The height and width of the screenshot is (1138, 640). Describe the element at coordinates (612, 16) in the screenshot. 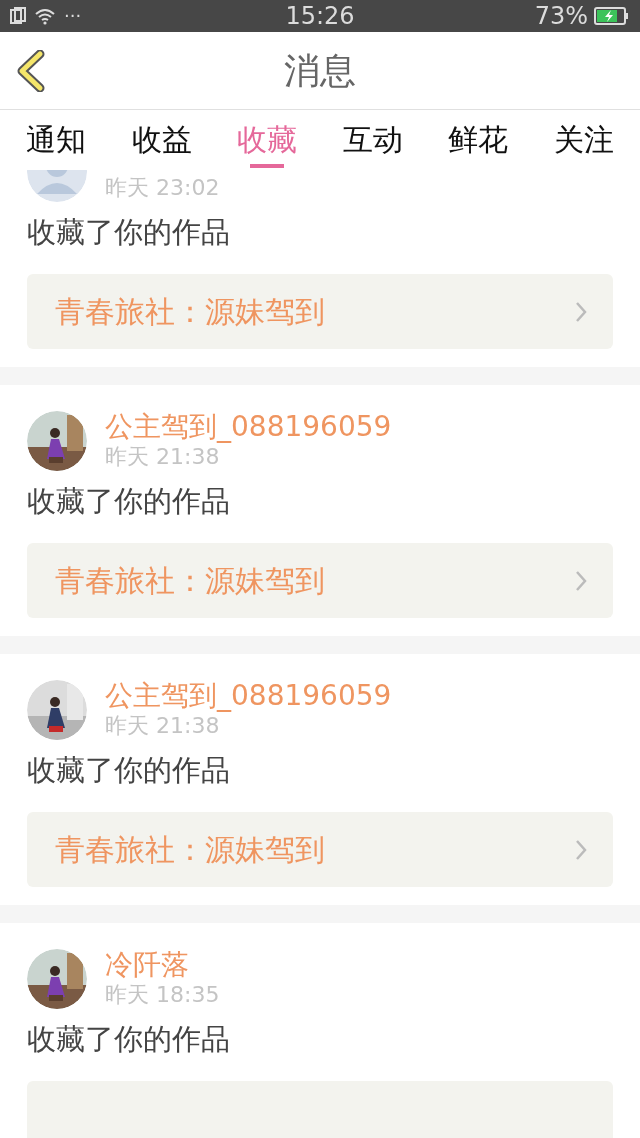

I see `battery-charging-icon` at that location.